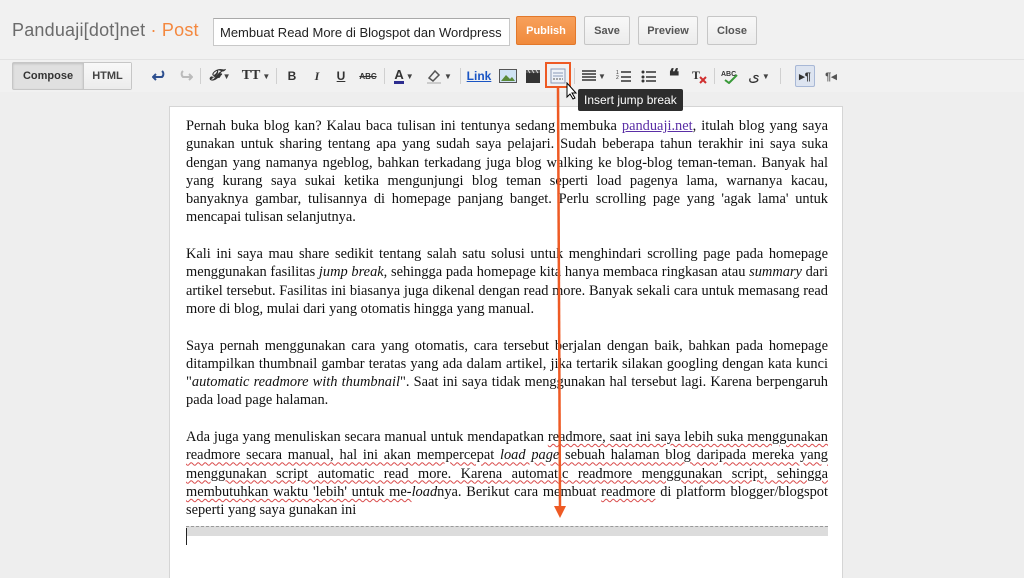  I want to click on ltr-icon: ▸¶, so click(805, 76).